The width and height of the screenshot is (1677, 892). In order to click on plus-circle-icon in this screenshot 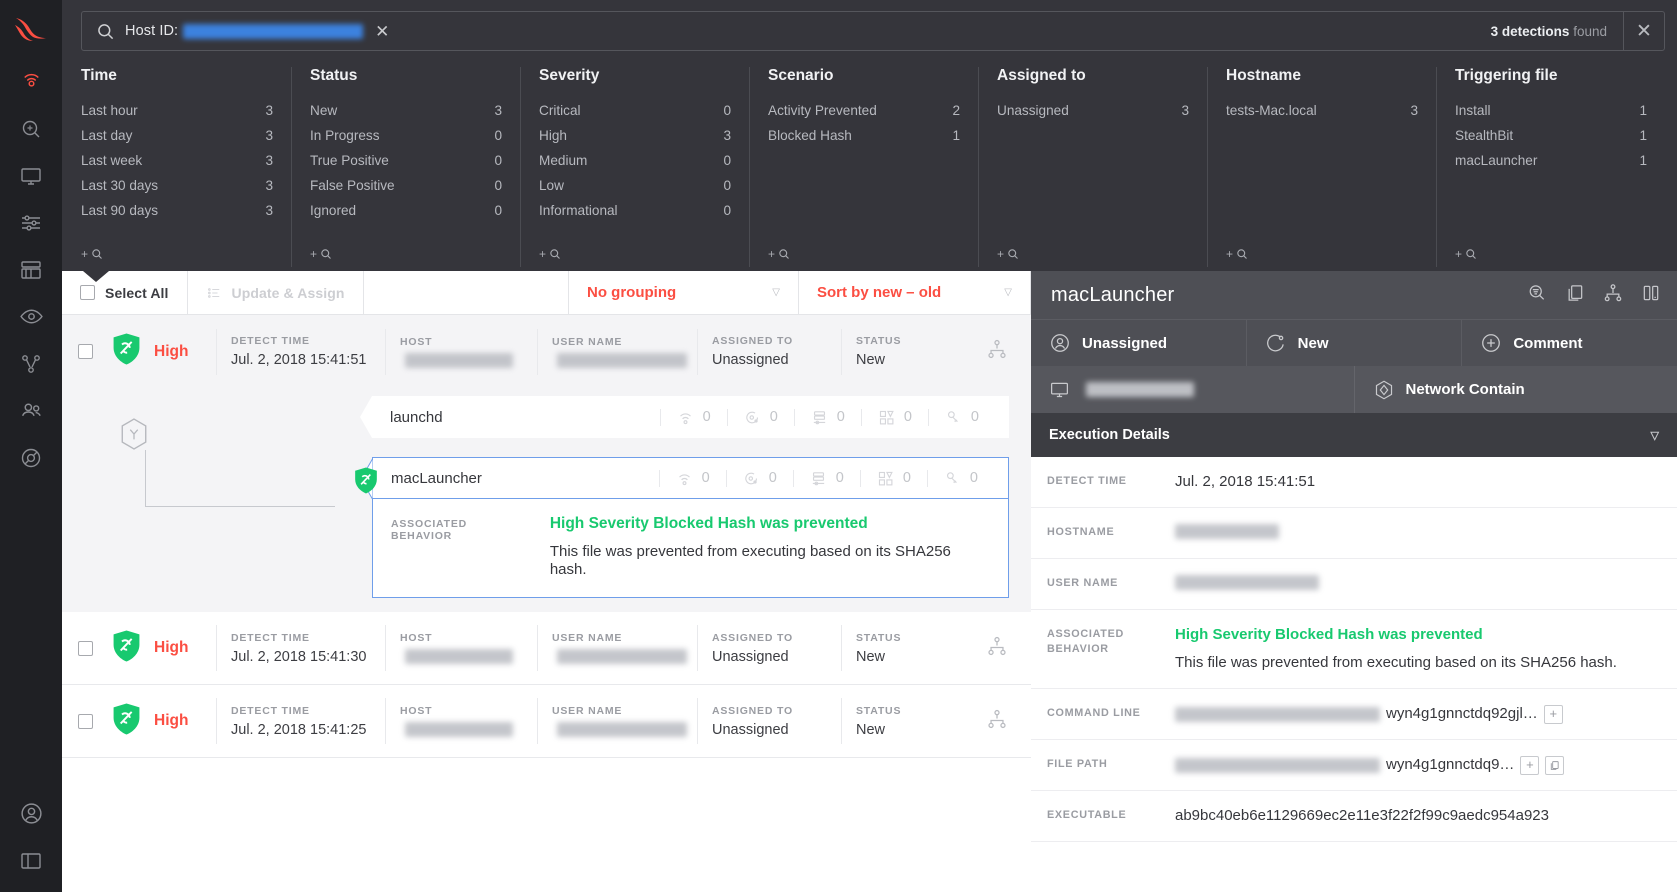, I will do `click(1491, 343)`.